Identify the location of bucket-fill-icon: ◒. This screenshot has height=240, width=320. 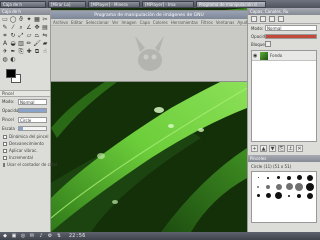
(13, 44).